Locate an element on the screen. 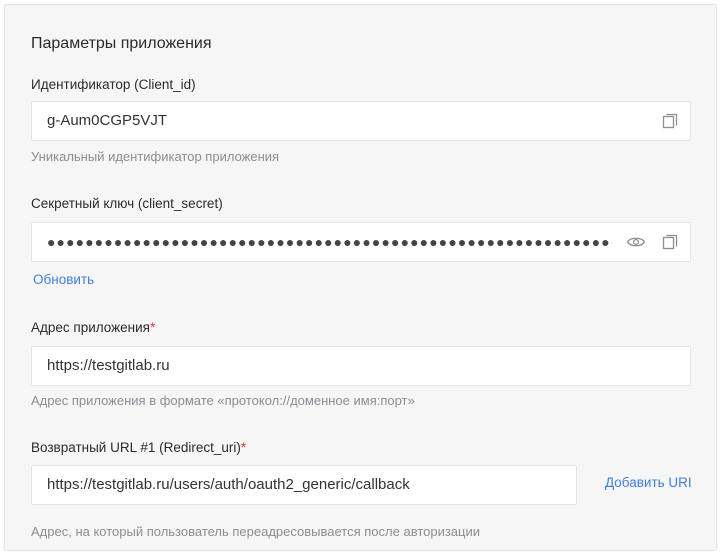 The height and width of the screenshot is (555, 721). section-title: Параметры приложения is located at coordinates (121, 43).